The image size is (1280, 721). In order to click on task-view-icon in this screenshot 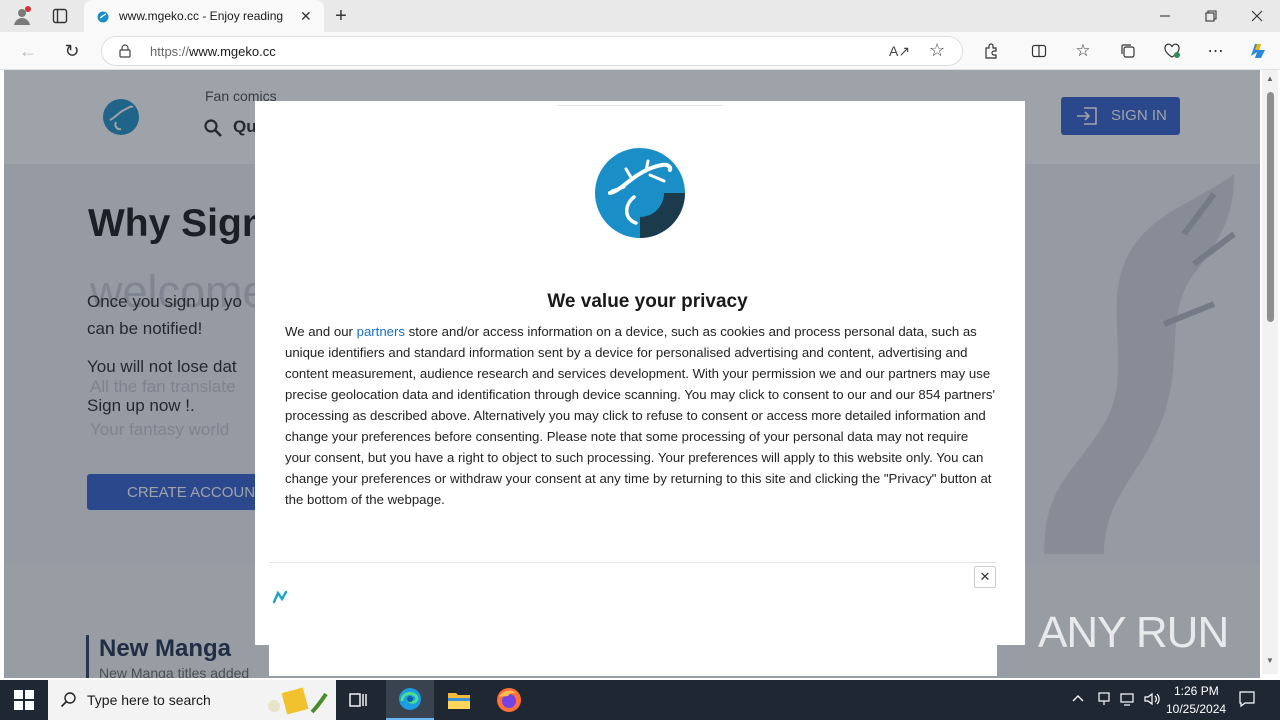, I will do `click(358, 702)`.